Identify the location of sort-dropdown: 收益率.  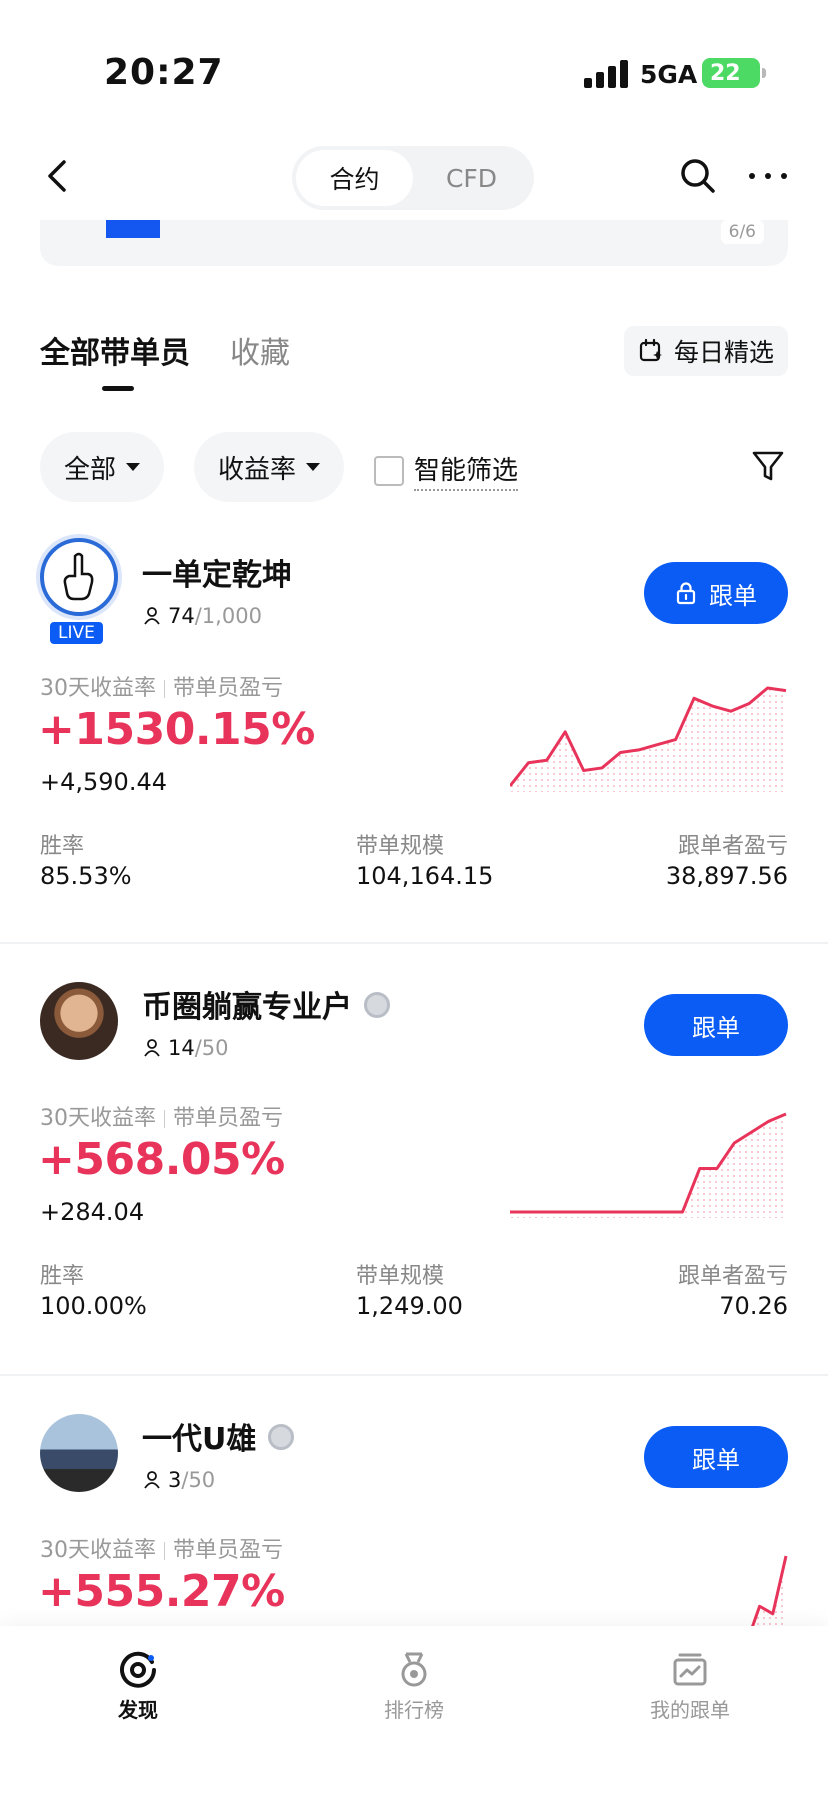
(269, 467).